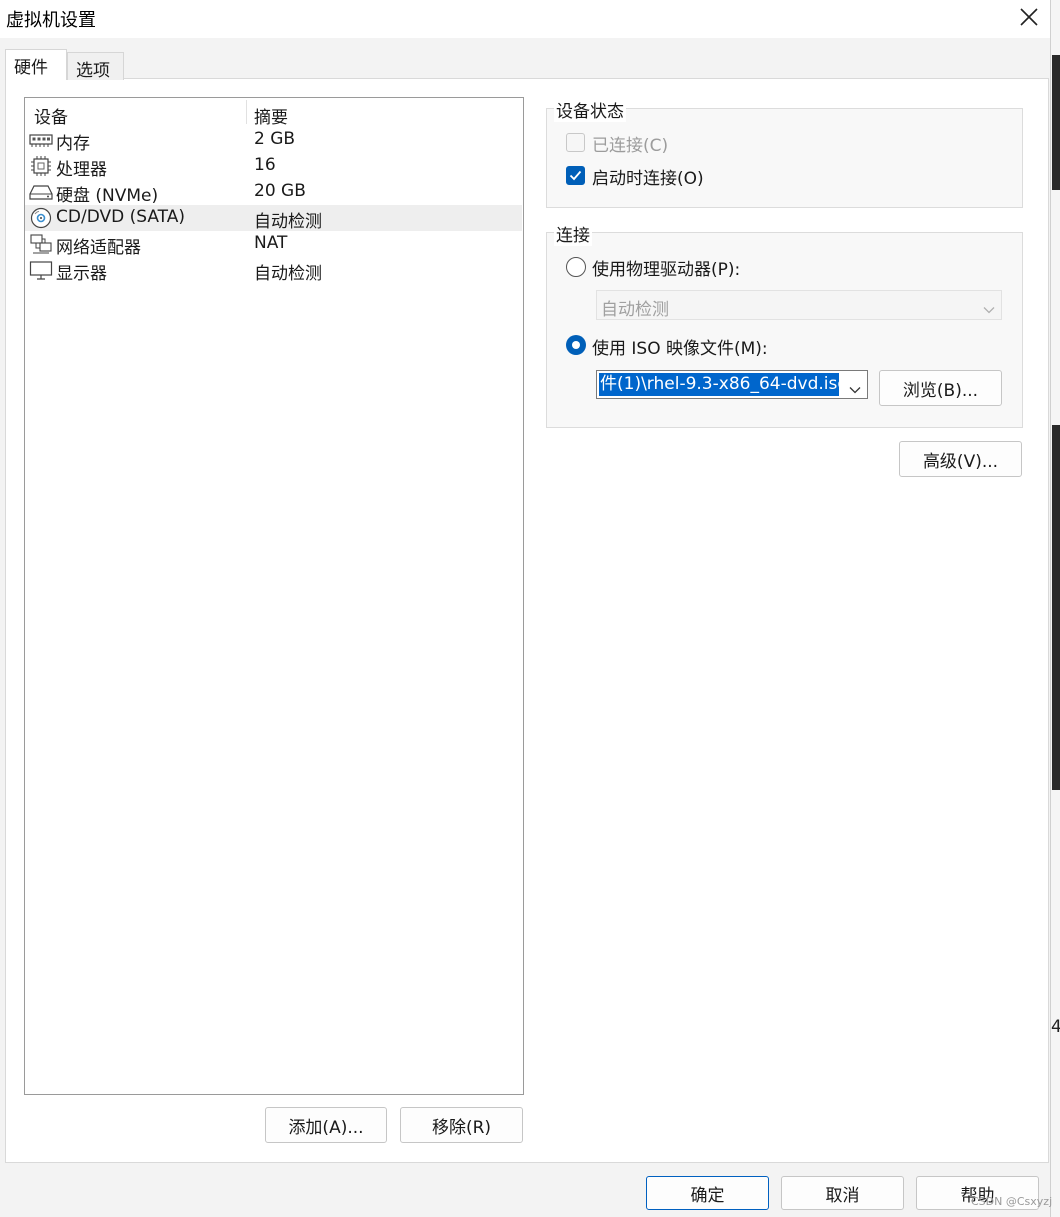 This screenshot has height=1217, width=1060. What do you see at coordinates (280, 191) in the screenshot?
I see `device-summary: 20 GB` at bounding box center [280, 191].